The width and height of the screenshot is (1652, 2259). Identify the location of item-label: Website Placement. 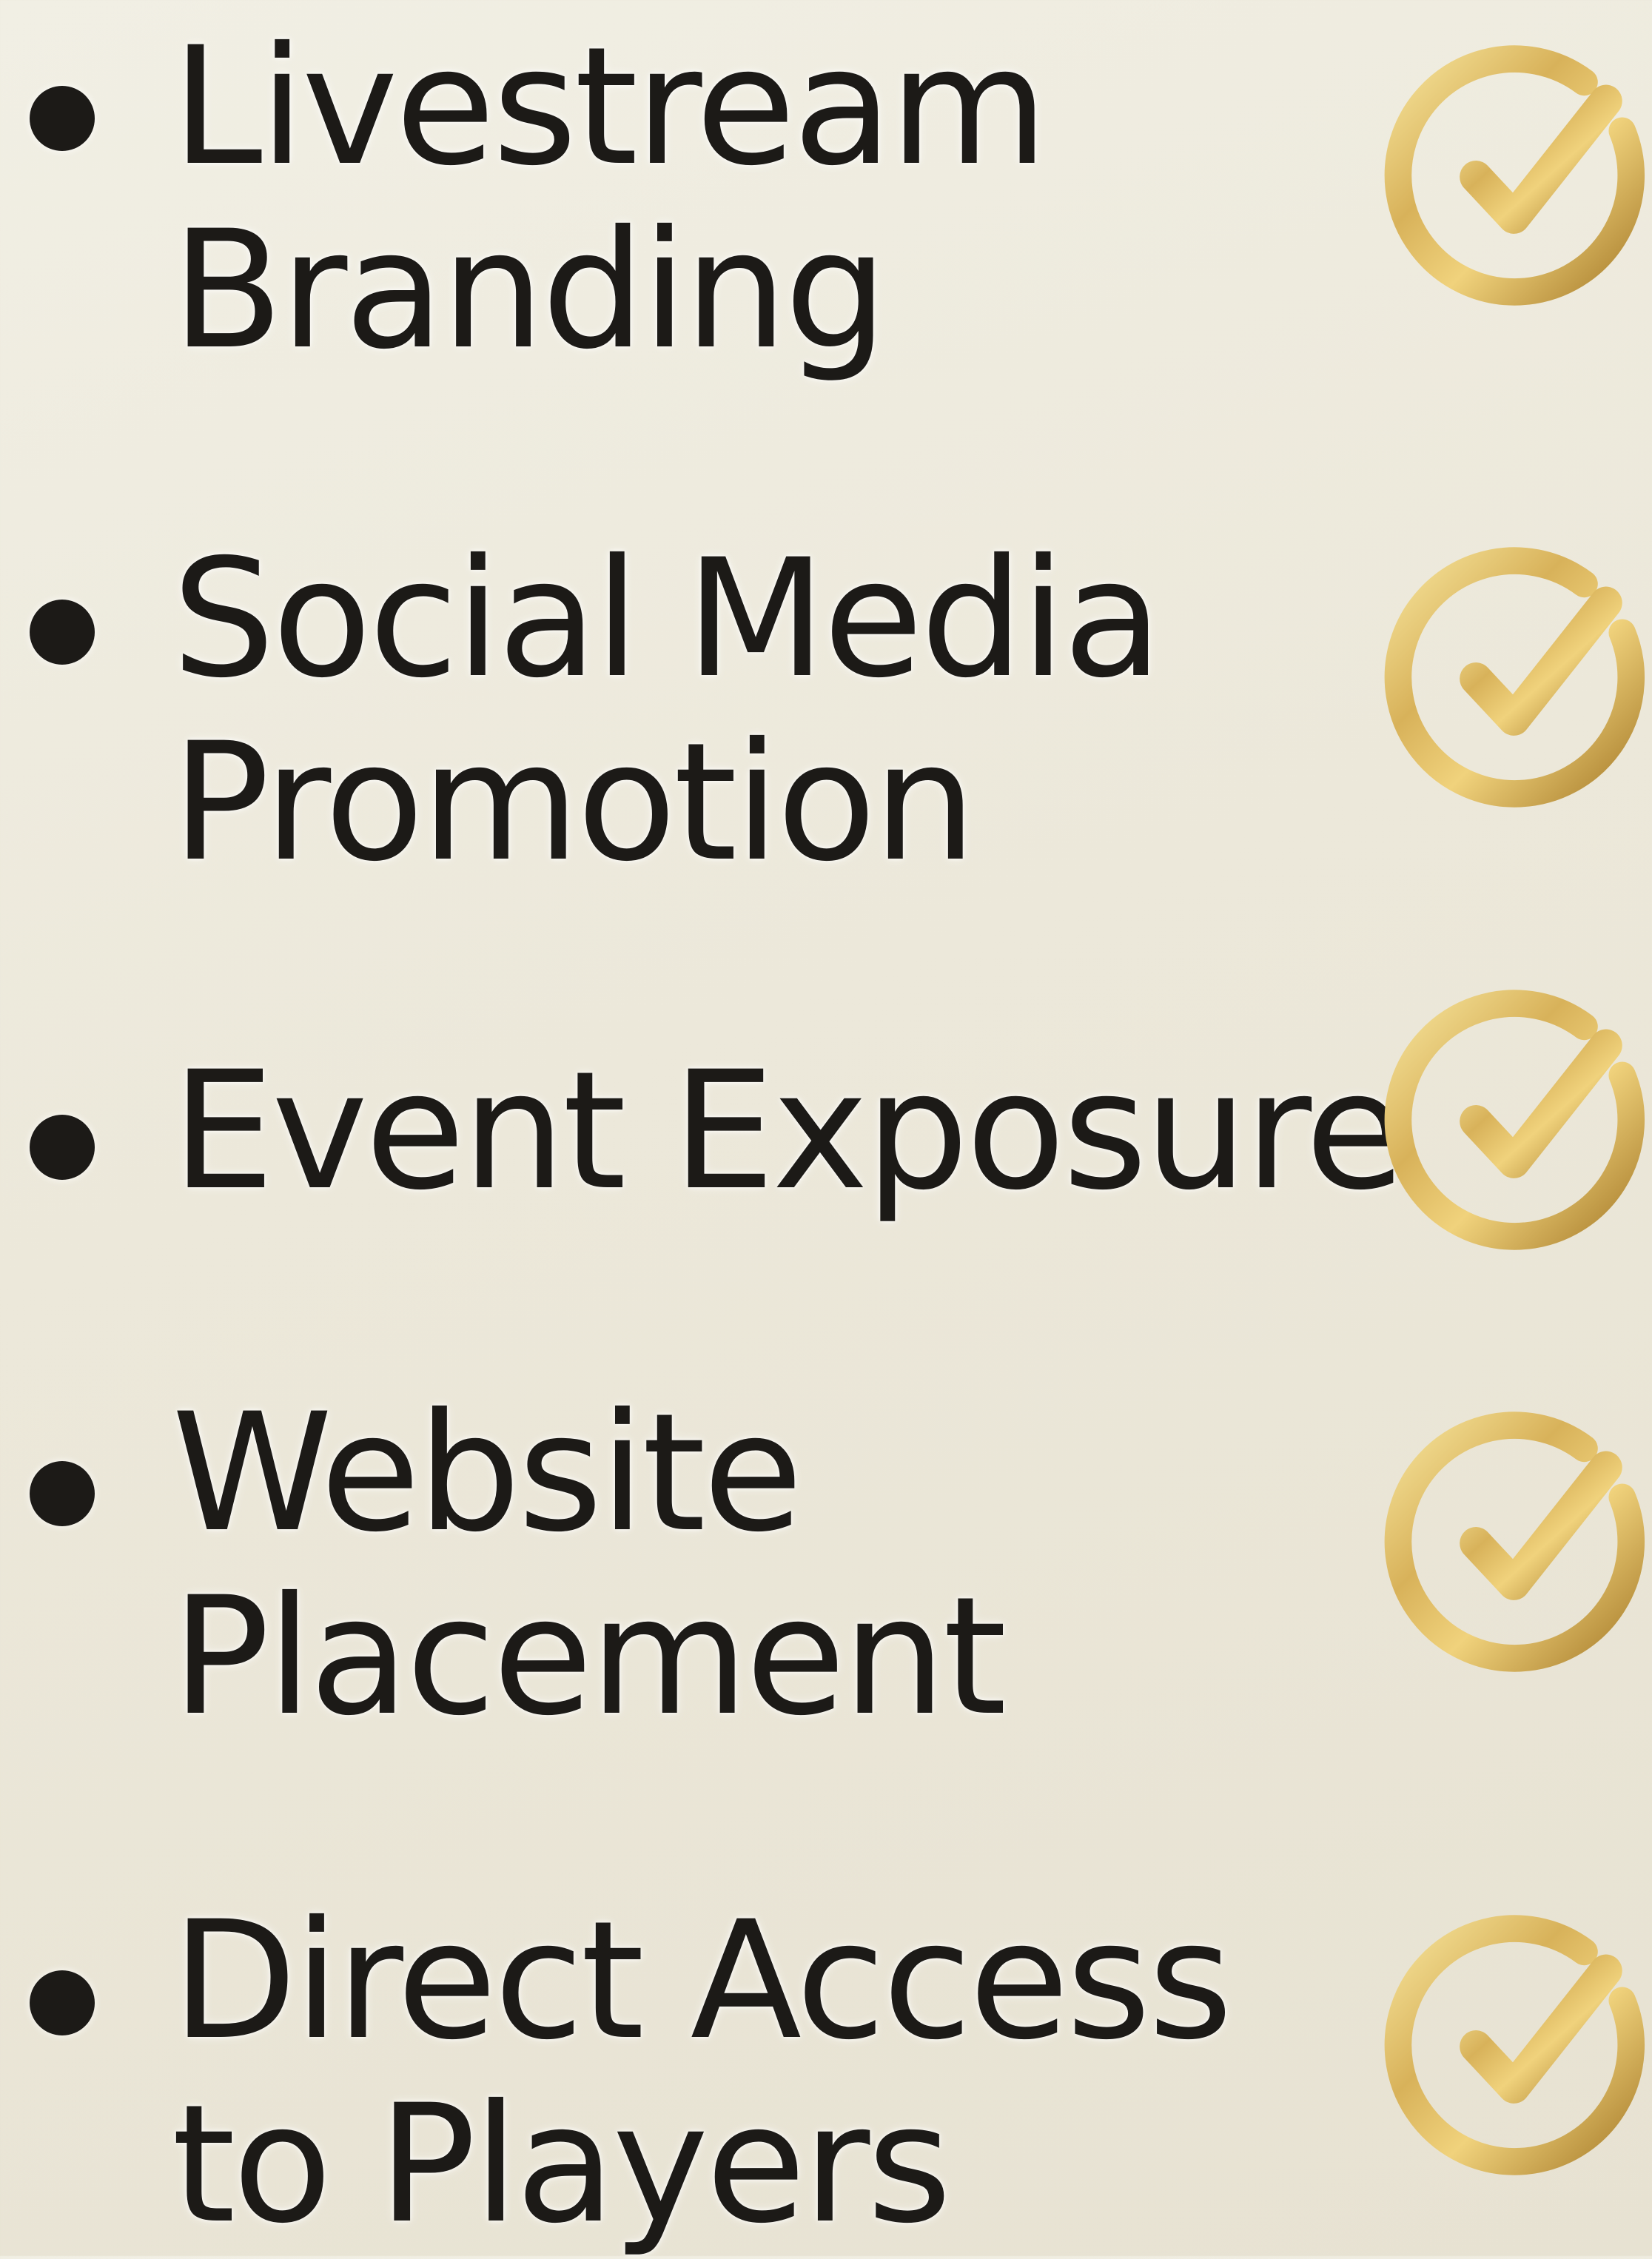
(808, 1564).